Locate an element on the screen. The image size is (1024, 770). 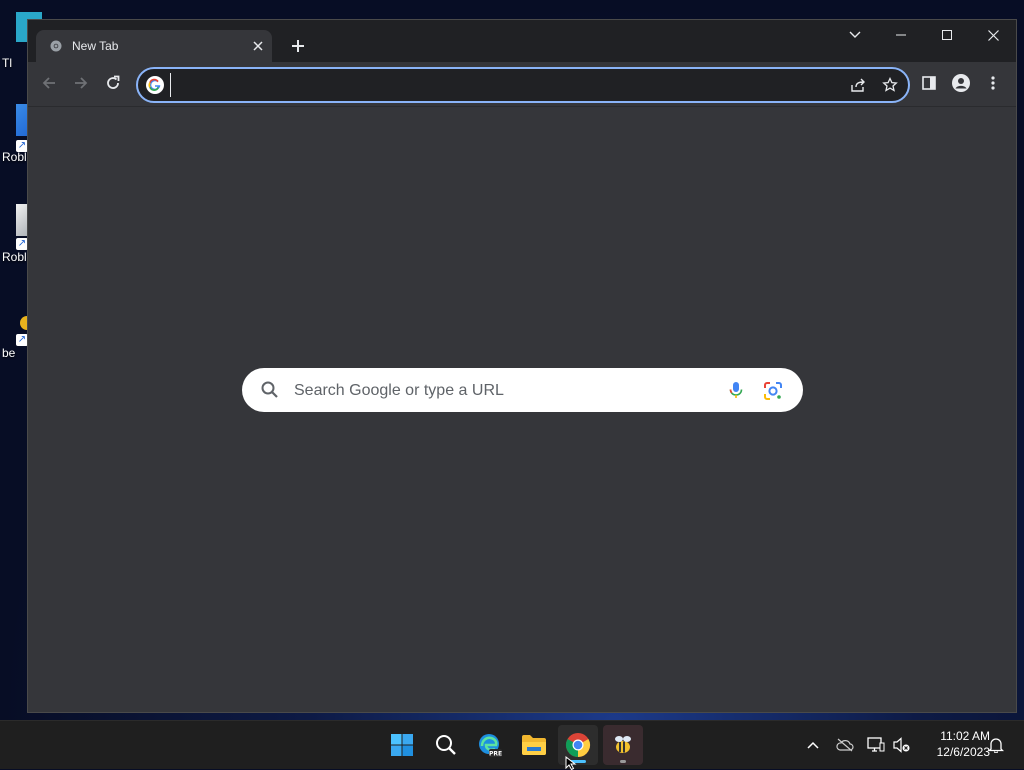
microphone-icon is located at coordinates (736, 390).